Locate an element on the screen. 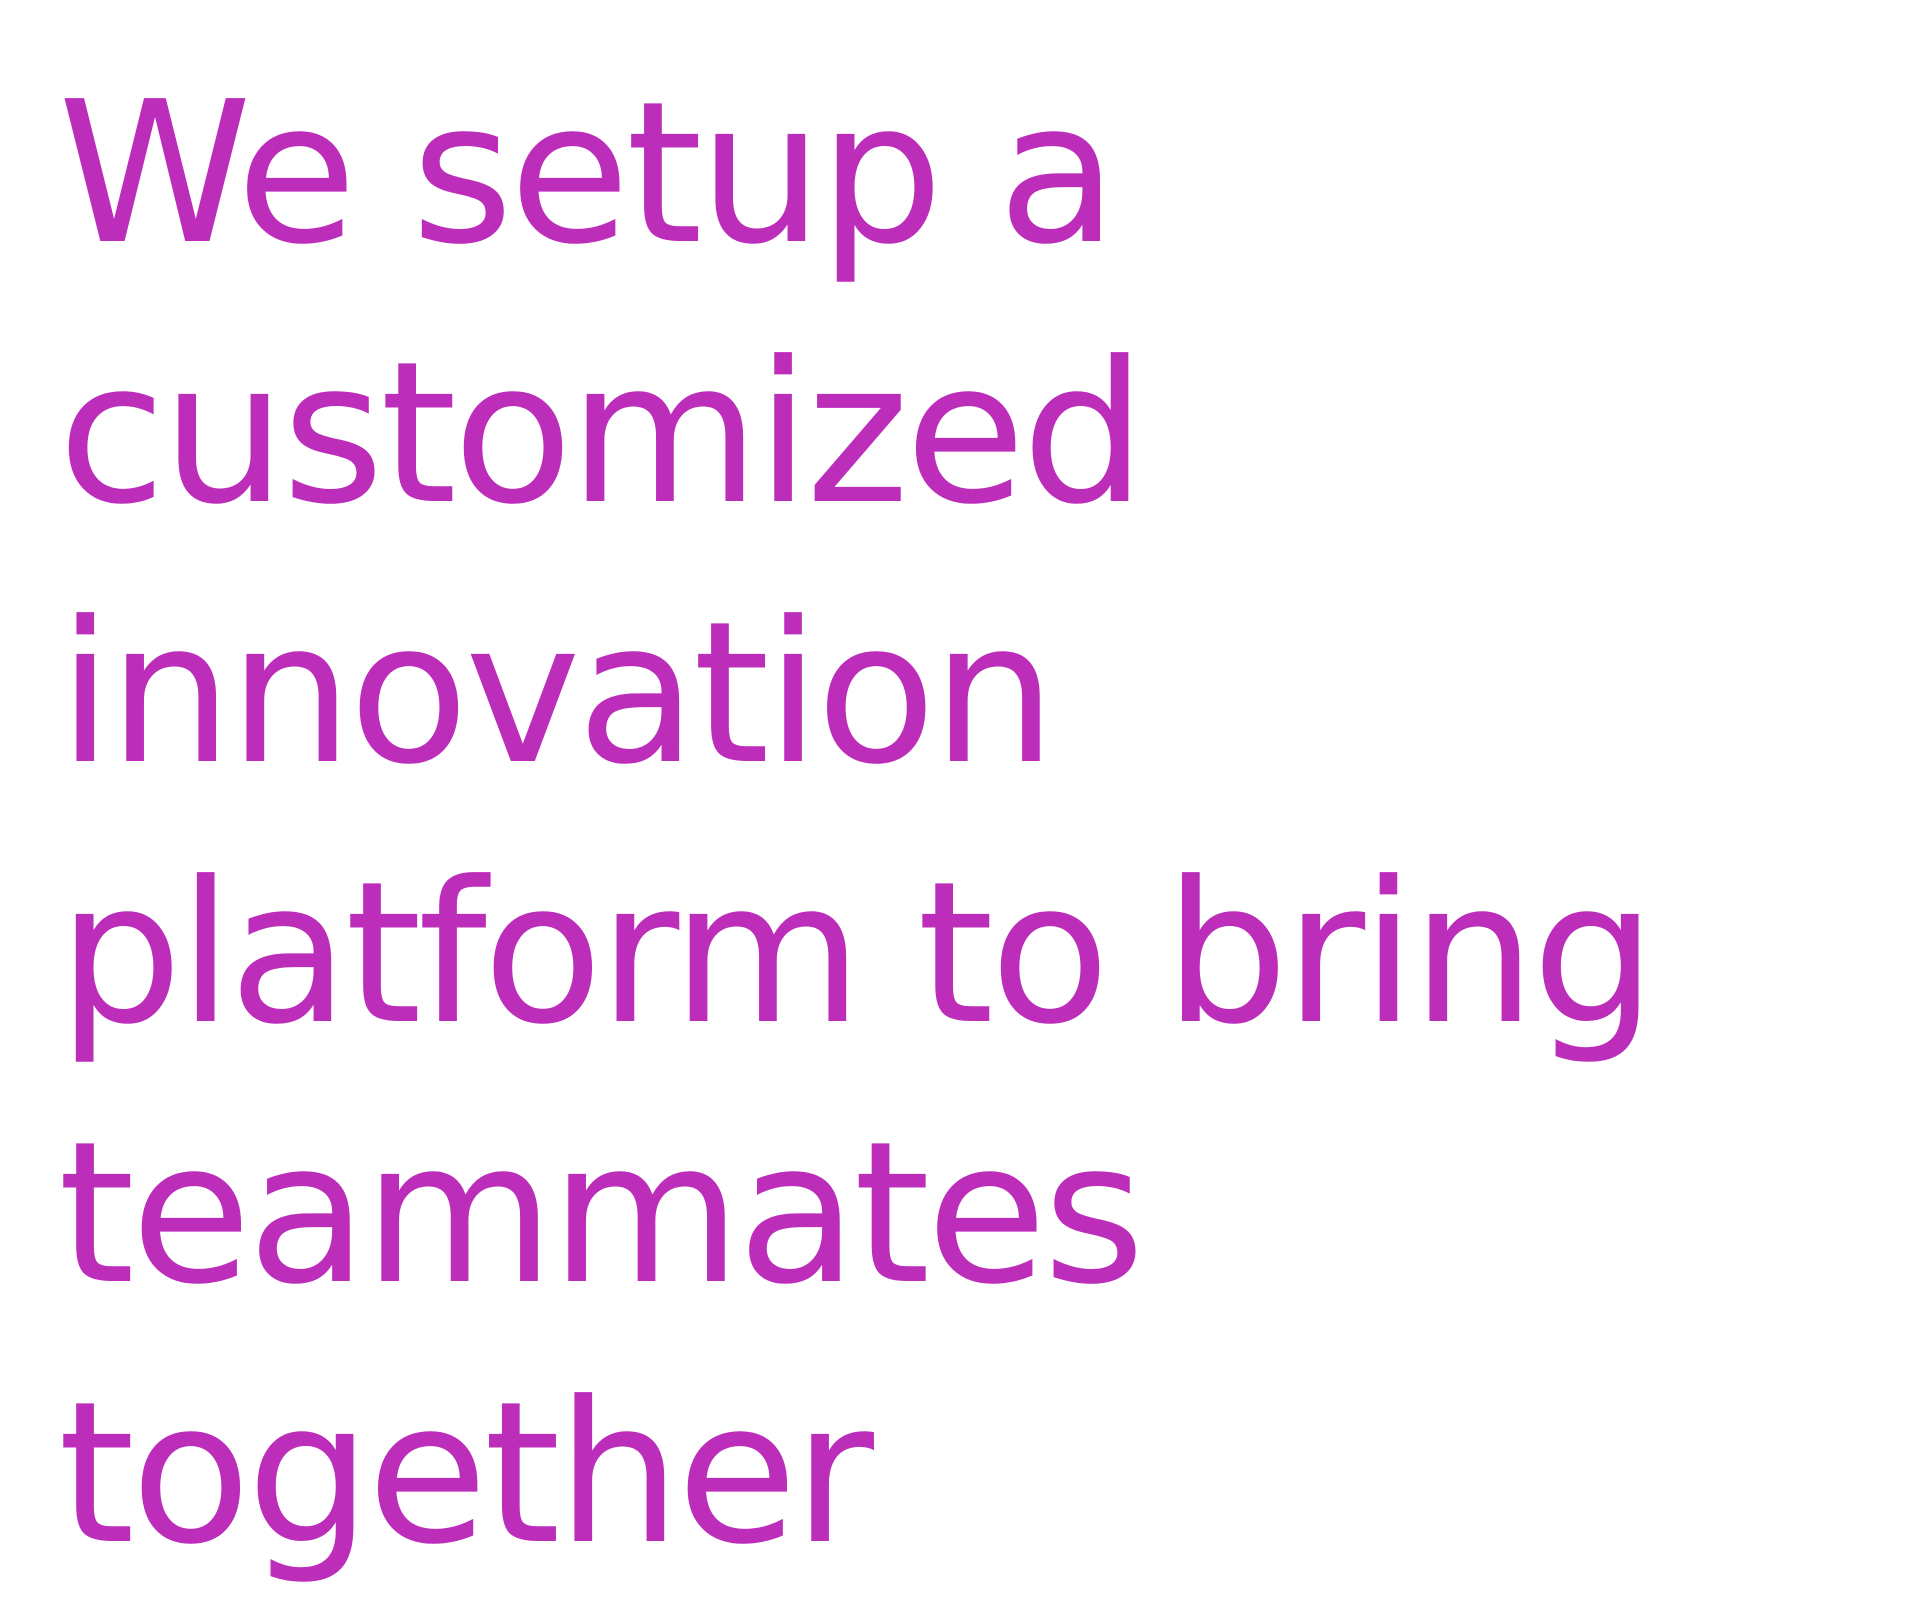 Image resolution: width=1919 pixels, height=1604 pixels. headline-line-3: innovation is located at coordinates (557, 694).